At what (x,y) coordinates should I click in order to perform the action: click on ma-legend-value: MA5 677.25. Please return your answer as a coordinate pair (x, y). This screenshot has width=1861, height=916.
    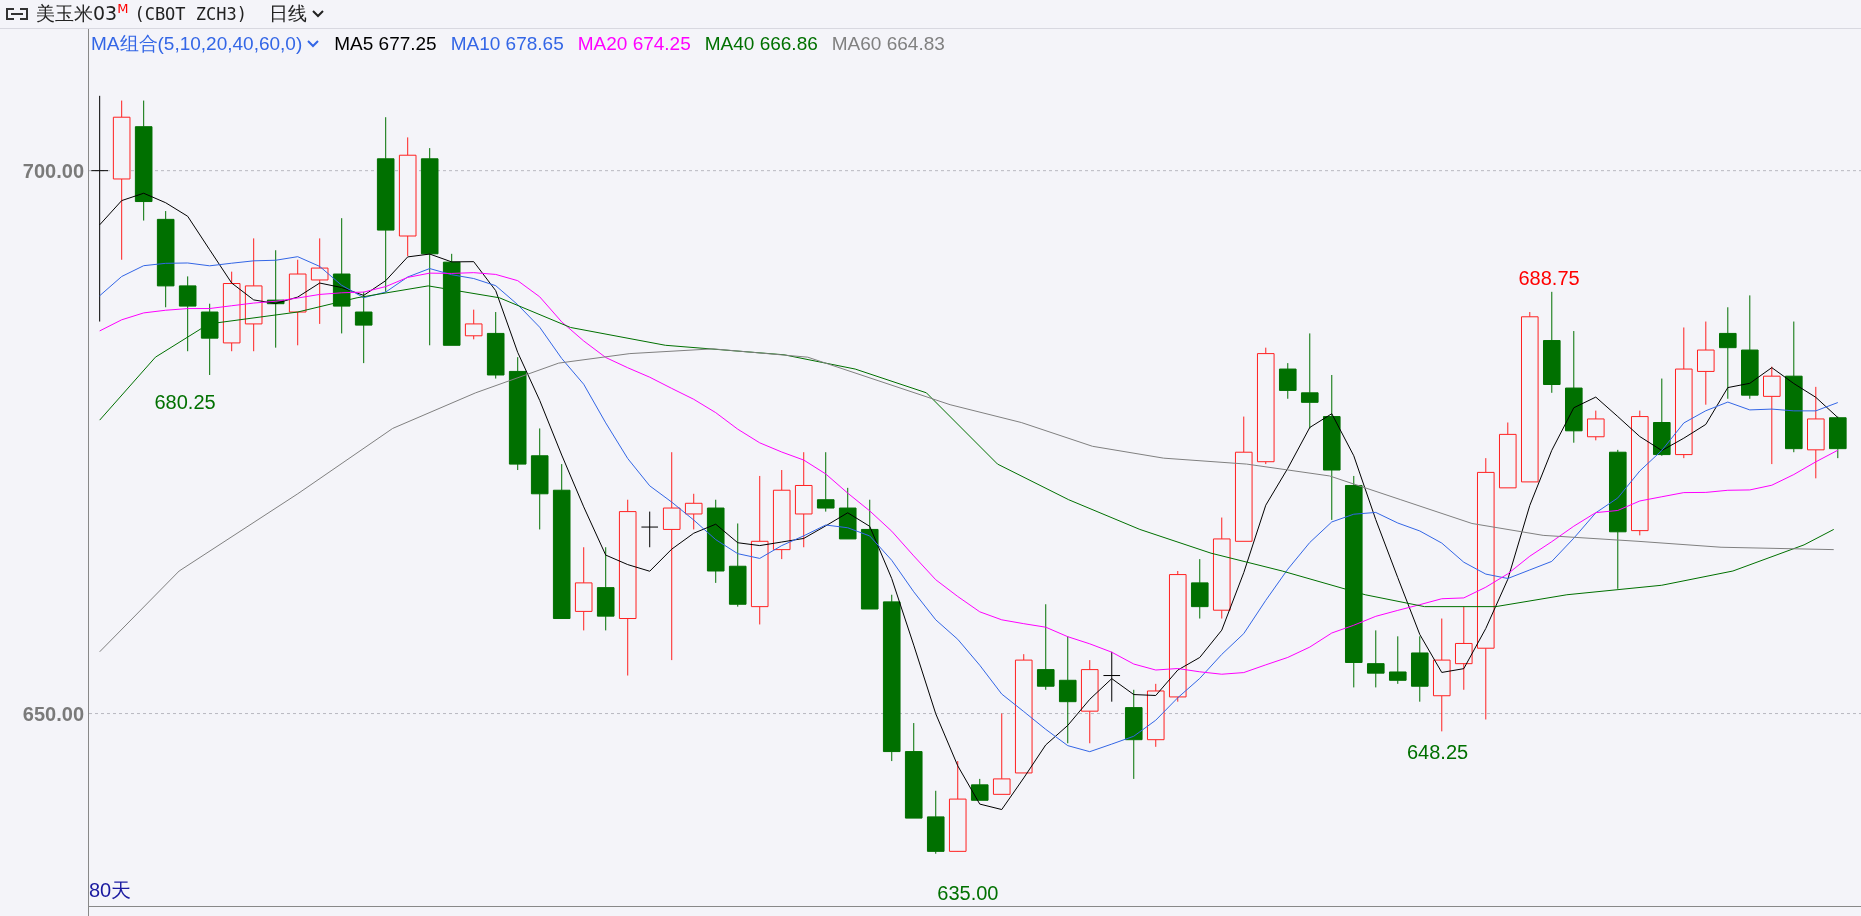
    Looking at the image, I should click on (385, 44).